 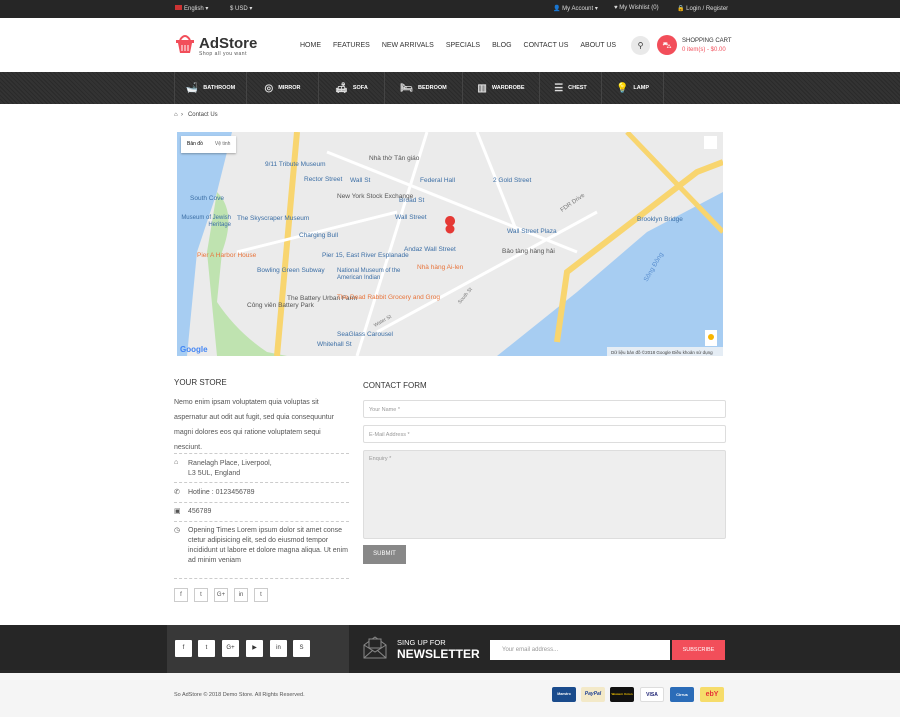 I want to click on map-marker-icon, so click(x=450, y=229).